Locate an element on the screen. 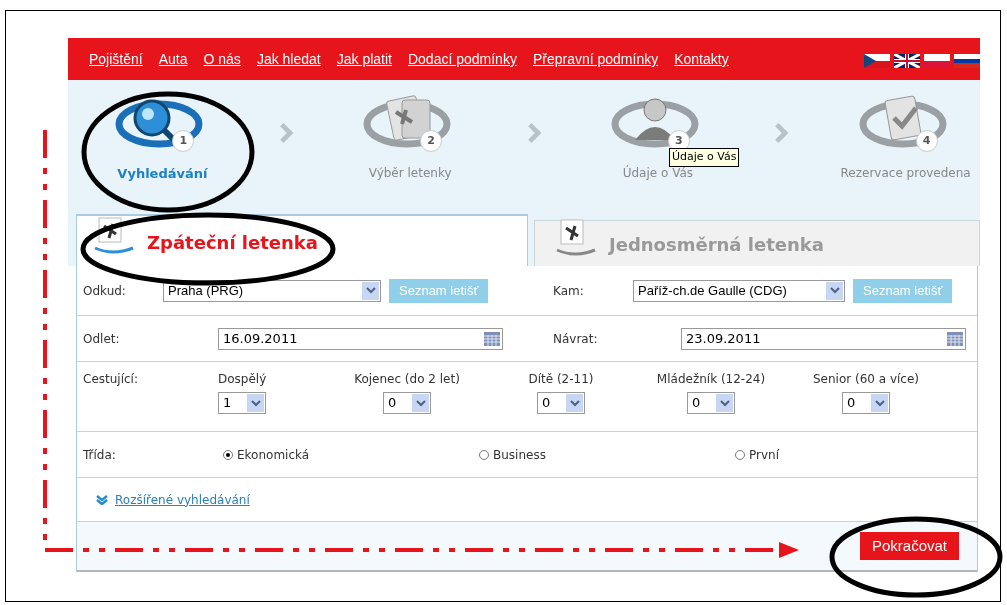 The image size is (1007, 605). step-label: Výběr letenky is located at coordinates (410, 173).